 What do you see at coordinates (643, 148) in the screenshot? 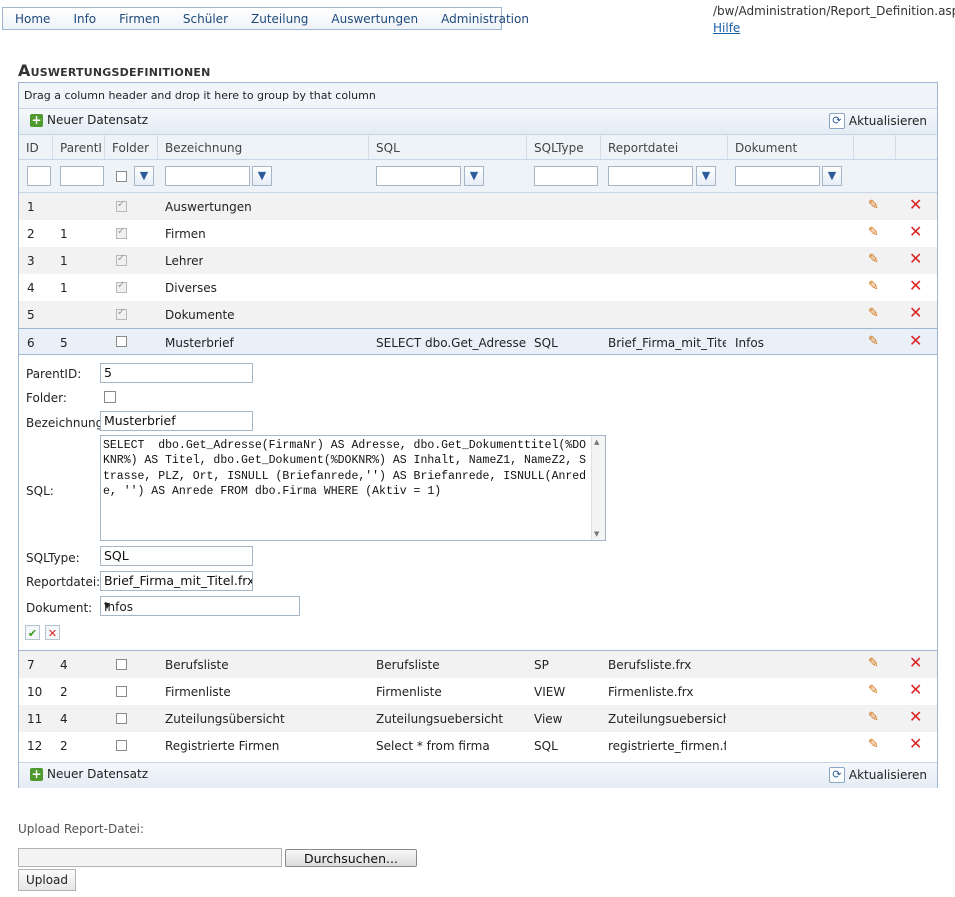
I see `col-header-reportdatei: Reportdatei` at bounding box center [643, 148].